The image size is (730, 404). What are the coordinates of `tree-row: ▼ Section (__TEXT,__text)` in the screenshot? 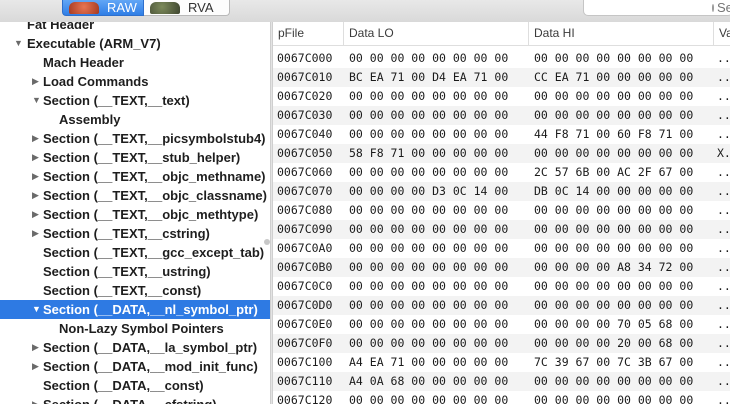 It's located at (135, 100).